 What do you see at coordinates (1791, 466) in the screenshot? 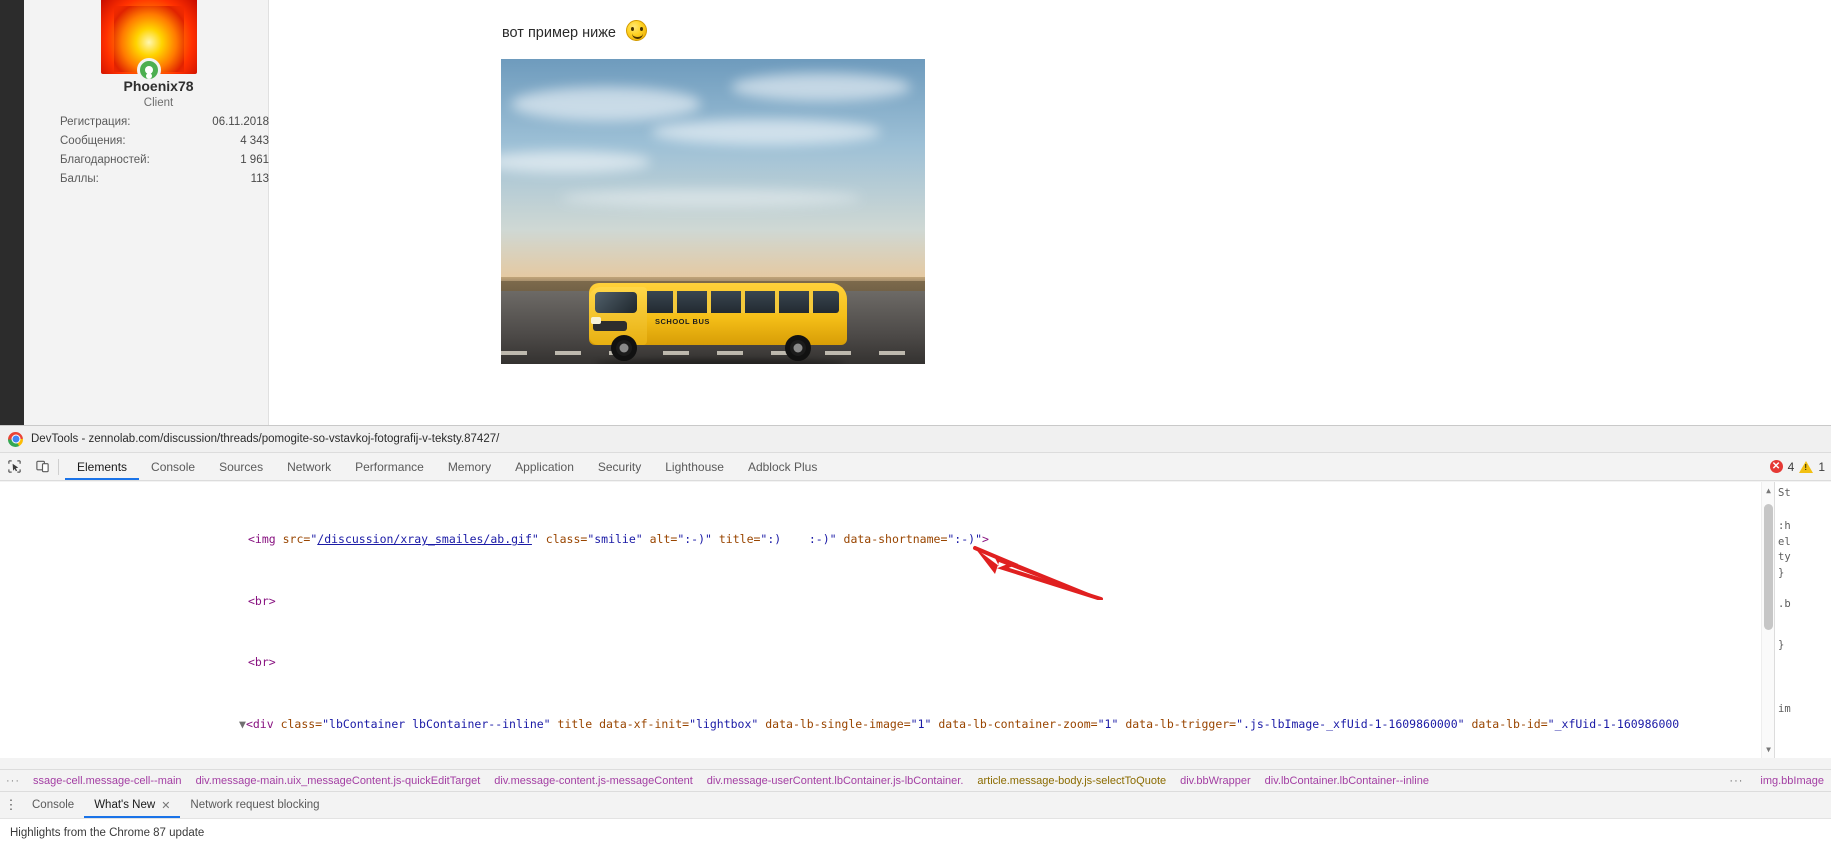
I see `error-count: 4` at bounding box center [1791, 466].